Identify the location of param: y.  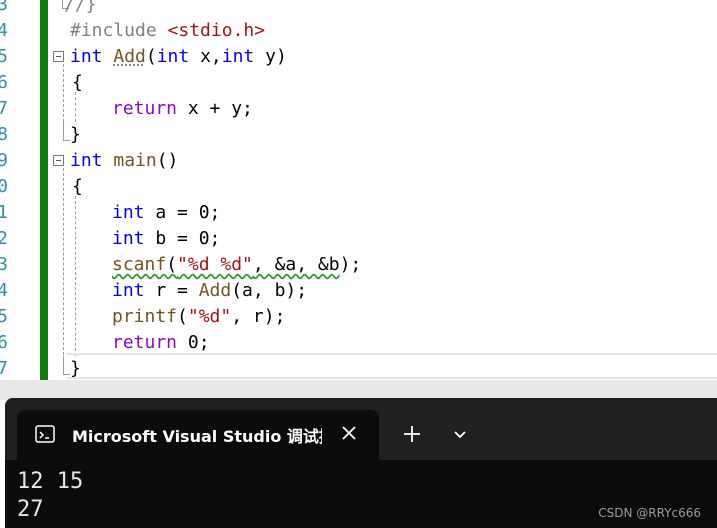
(265, 56).